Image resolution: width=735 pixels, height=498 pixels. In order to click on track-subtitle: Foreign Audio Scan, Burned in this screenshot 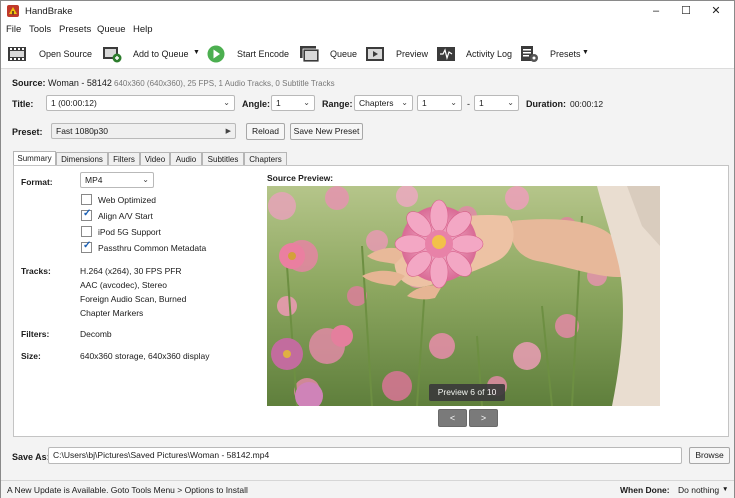, I will do `click(133, 299)`.